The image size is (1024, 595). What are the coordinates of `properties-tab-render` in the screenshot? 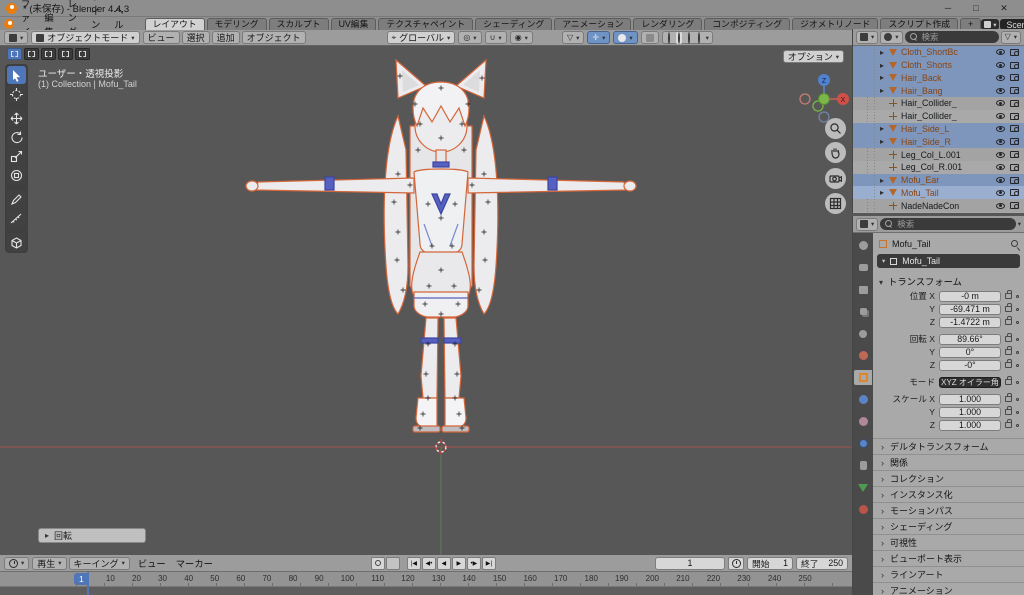 It's located at (863, 267).